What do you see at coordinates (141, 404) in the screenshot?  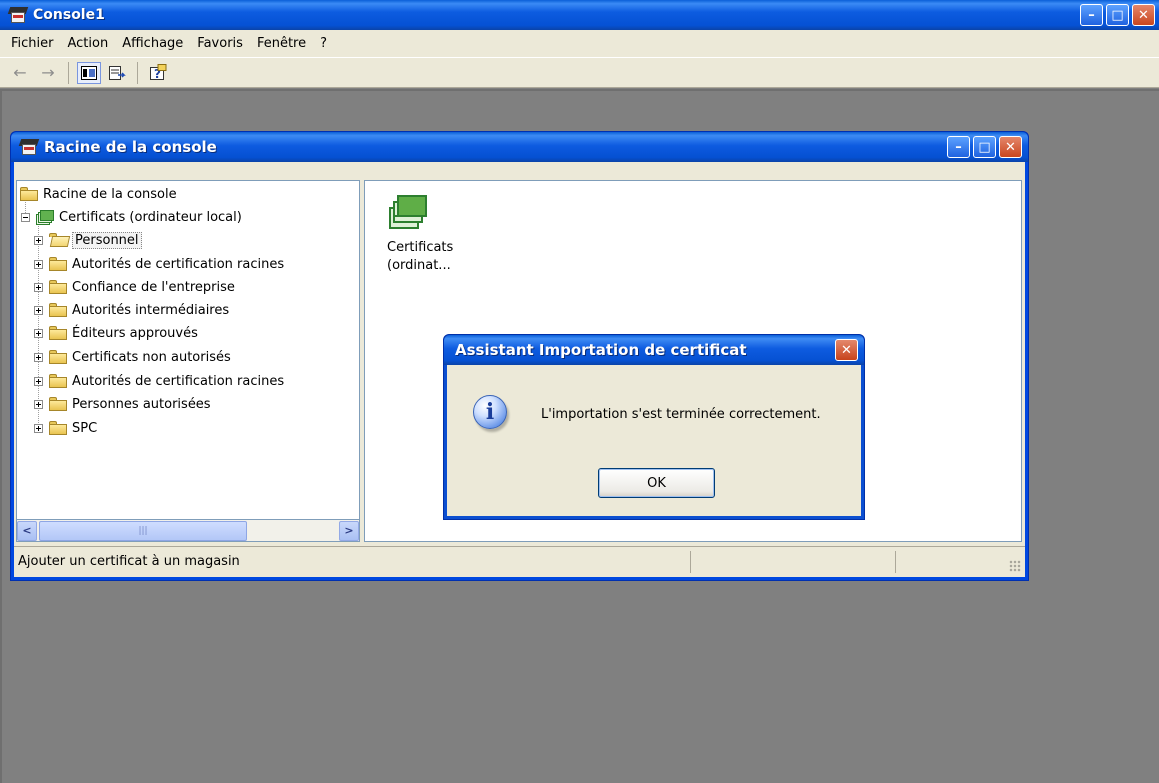 I see `tree-label: Personnes autorisées` at bounding box center [141, 404].